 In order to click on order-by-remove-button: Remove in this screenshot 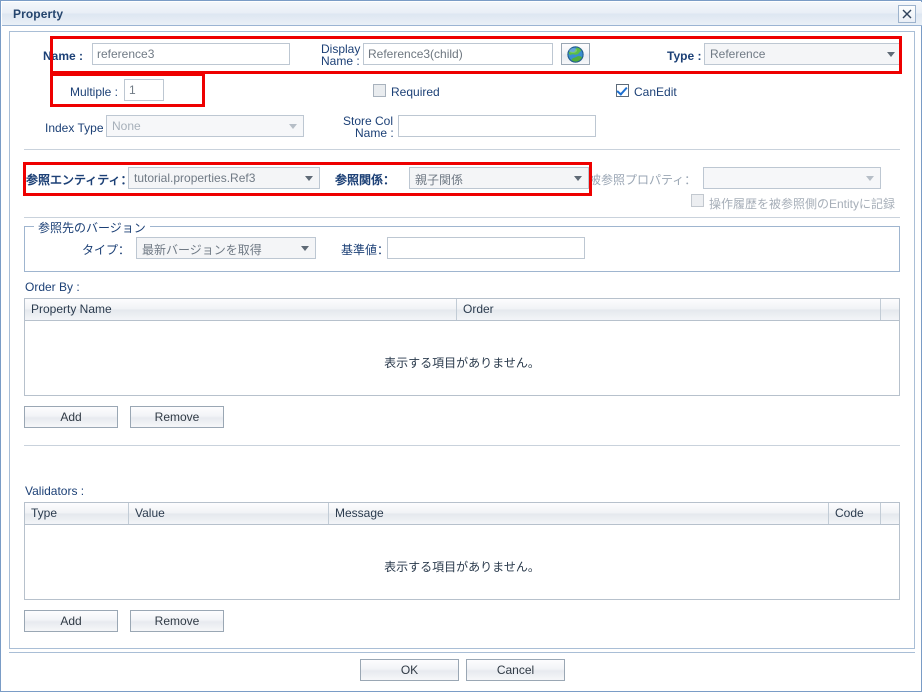, I will do `click(177, 417)`.